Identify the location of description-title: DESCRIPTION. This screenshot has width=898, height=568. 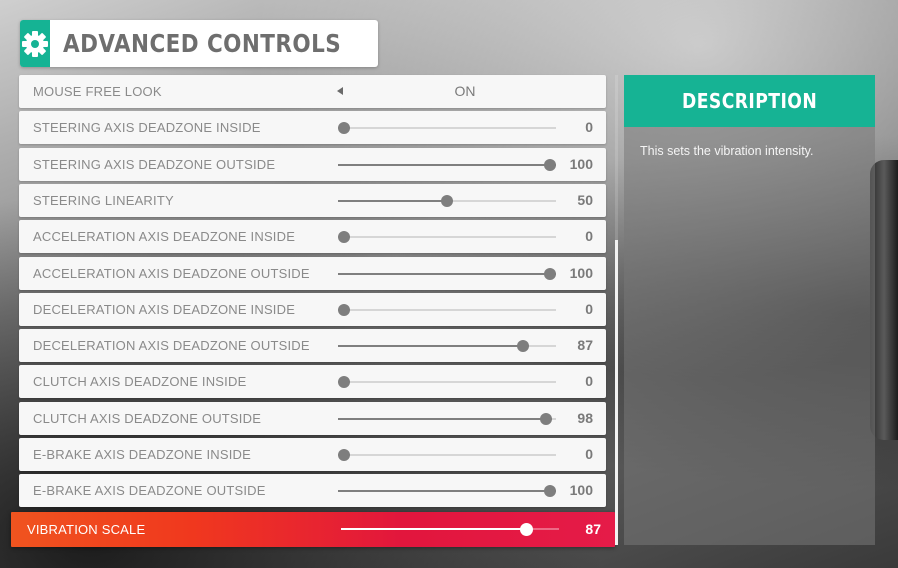
(749, 101).